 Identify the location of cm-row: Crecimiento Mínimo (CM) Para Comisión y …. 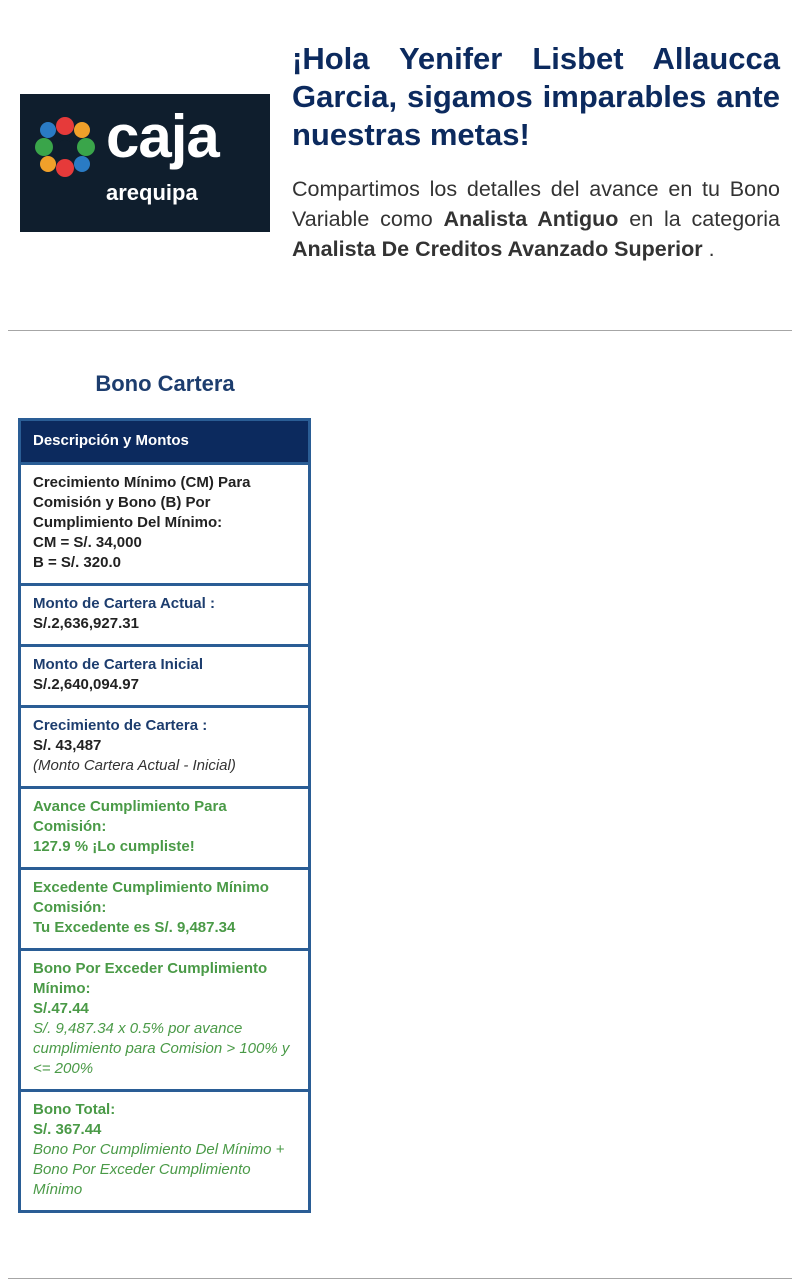
(164, 525).